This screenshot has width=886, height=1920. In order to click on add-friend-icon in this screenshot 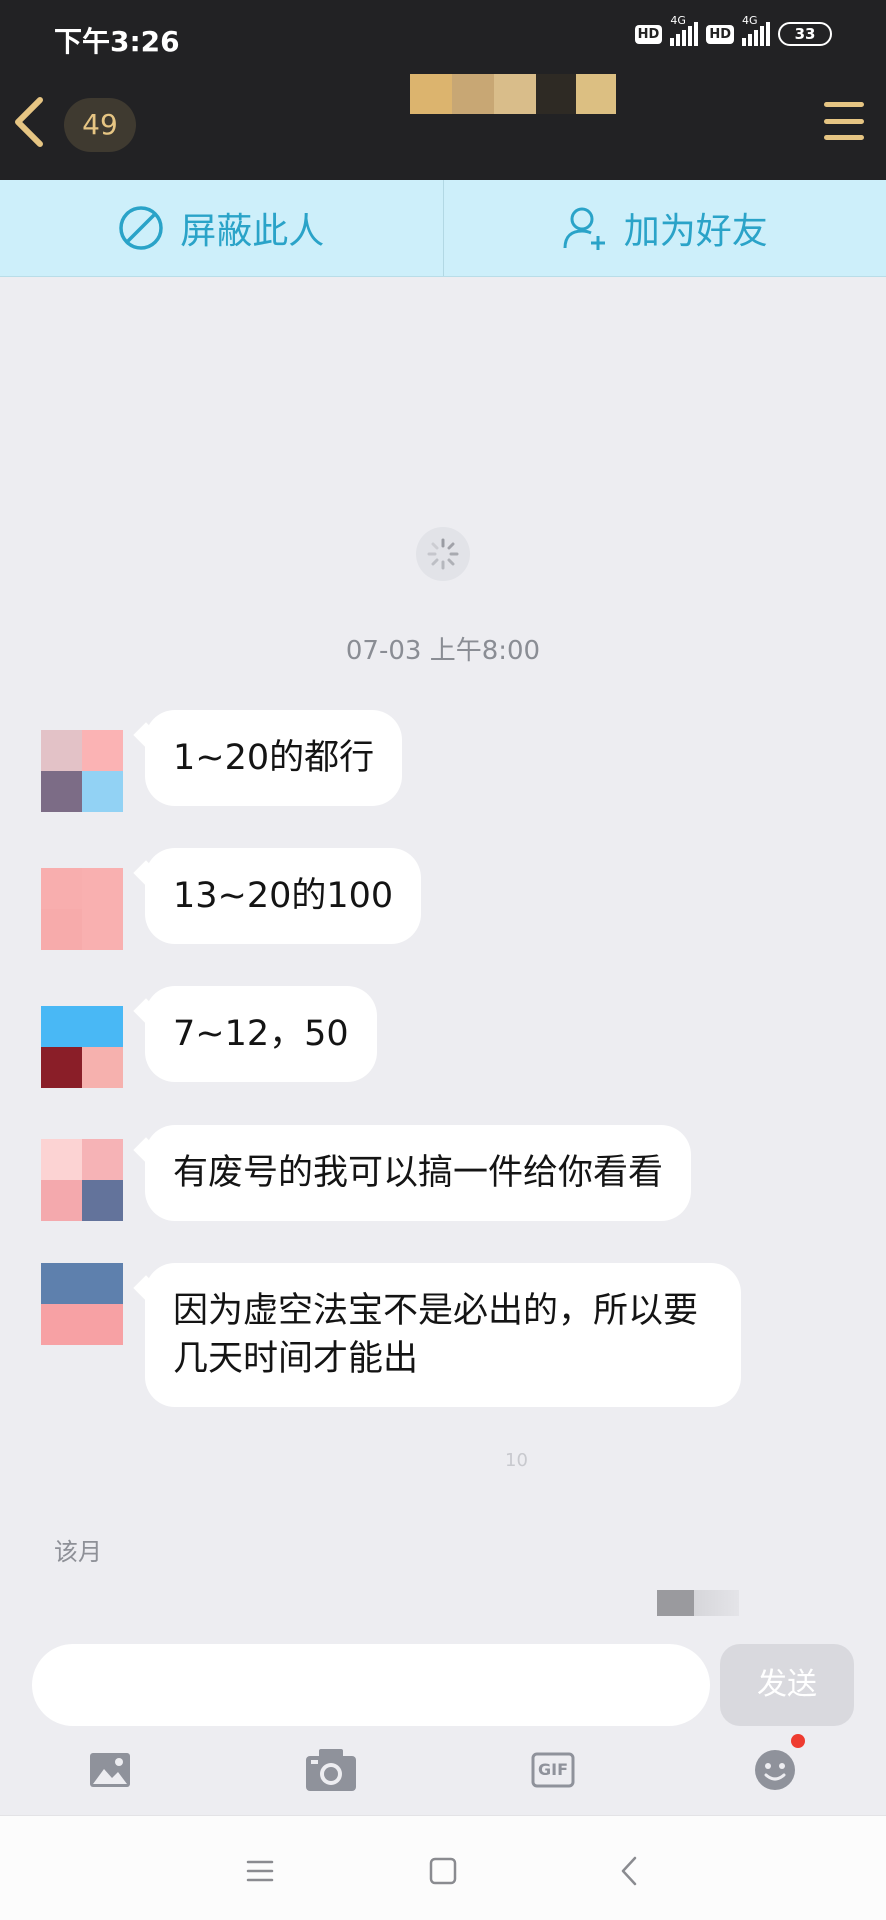, I will do `click(584, 228)`.